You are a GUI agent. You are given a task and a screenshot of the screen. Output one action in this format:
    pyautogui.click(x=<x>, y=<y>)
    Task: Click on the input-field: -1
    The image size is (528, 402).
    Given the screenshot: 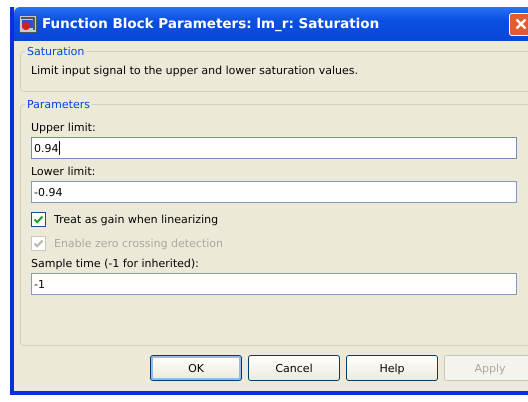 What is the action you would take?
    pyautogui.click(x=274, y=284)
    